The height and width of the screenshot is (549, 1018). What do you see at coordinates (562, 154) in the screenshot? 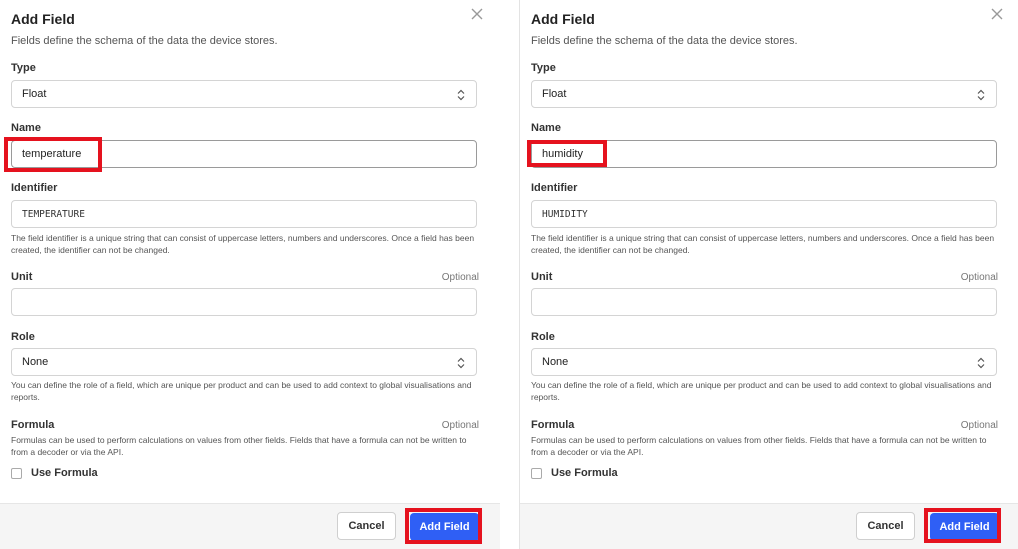
I see `name-input-value: humidity` at bounding box center [562, 154].